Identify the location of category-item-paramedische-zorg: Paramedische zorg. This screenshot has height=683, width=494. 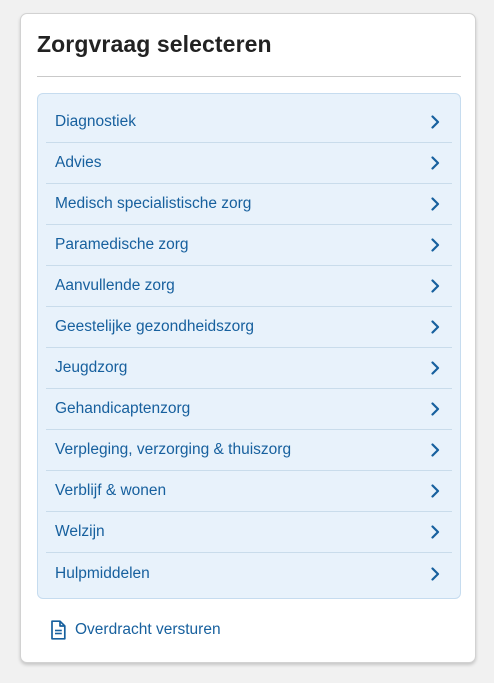
(249, 245).